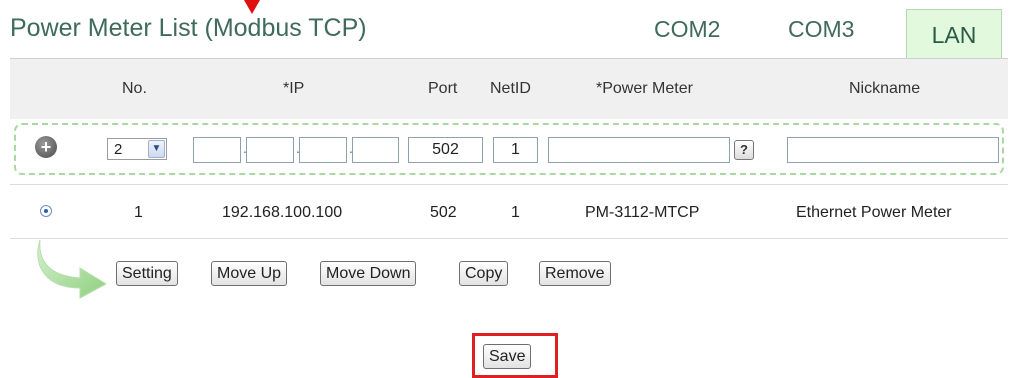  Describe the element at coordinates (249, 273) in the screenshot. I see `move-up-button: Move Up` at that location.